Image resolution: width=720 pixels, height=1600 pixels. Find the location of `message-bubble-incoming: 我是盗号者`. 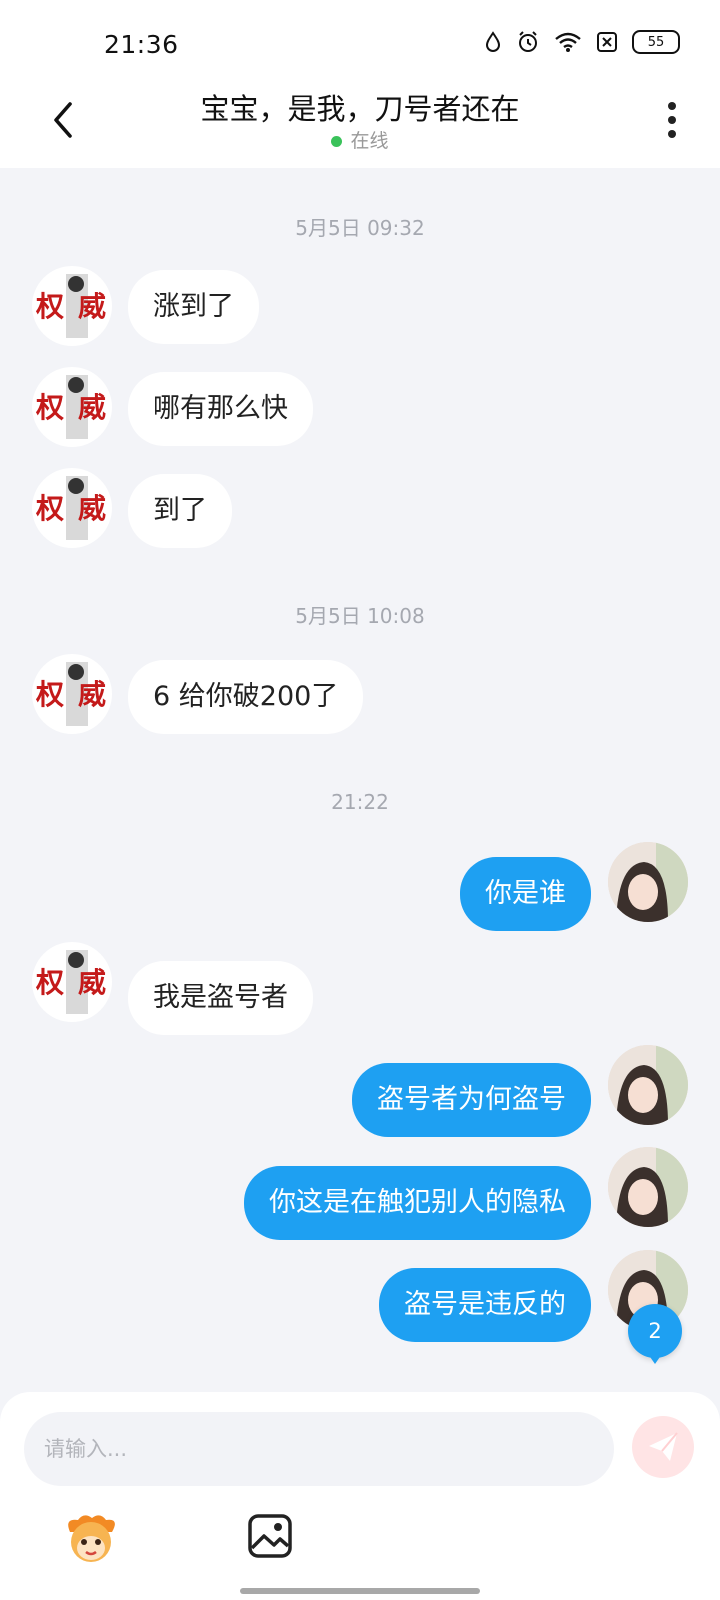

message-bubble-incoming: 我是盗号者 is located at coordinates (220, 998).